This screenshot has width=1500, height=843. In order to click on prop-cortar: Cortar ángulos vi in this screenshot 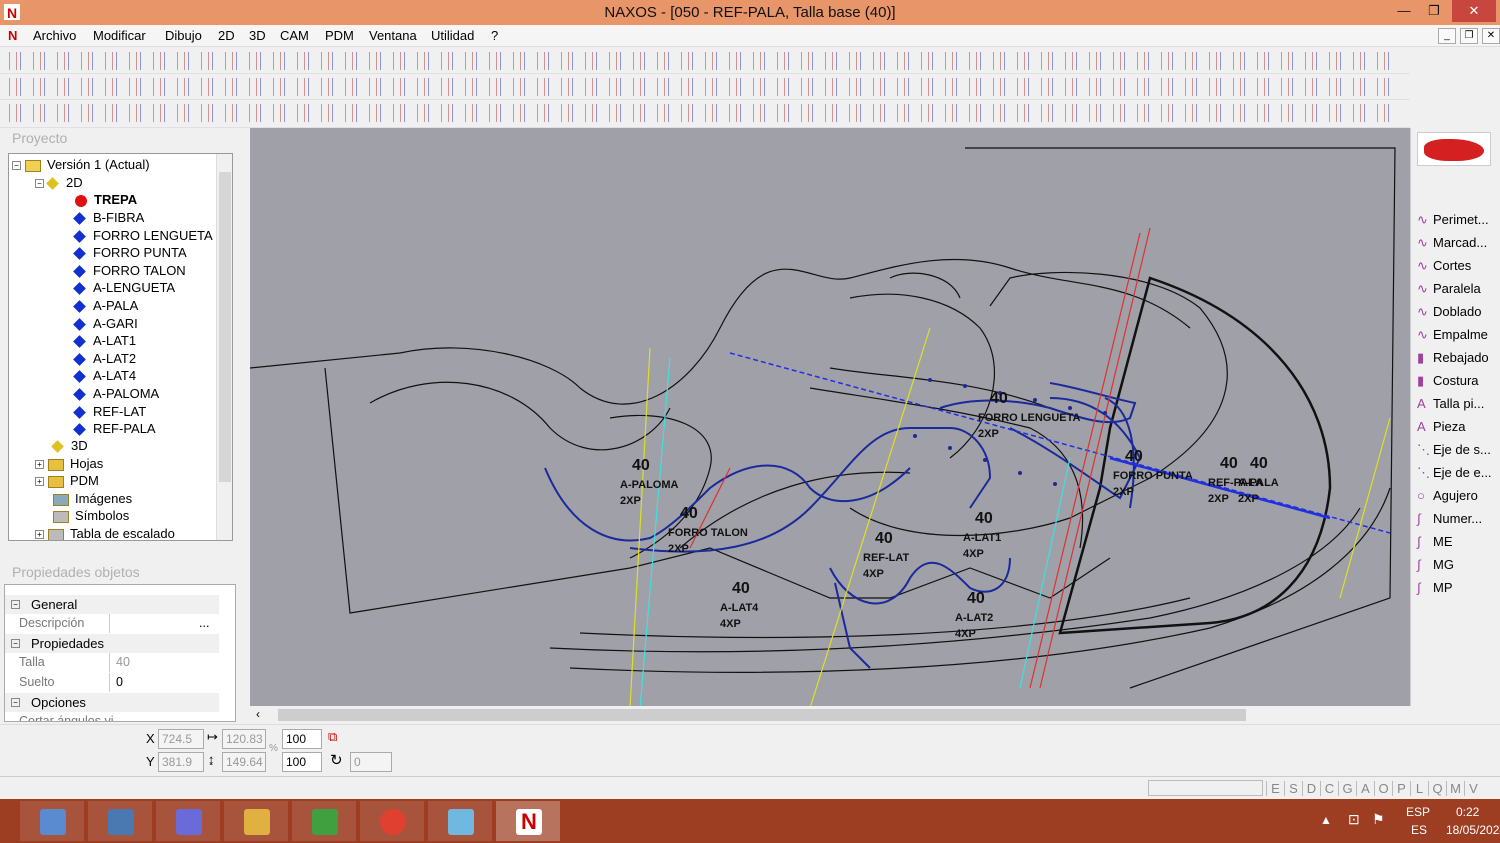, I will do `click(112, 716)`.